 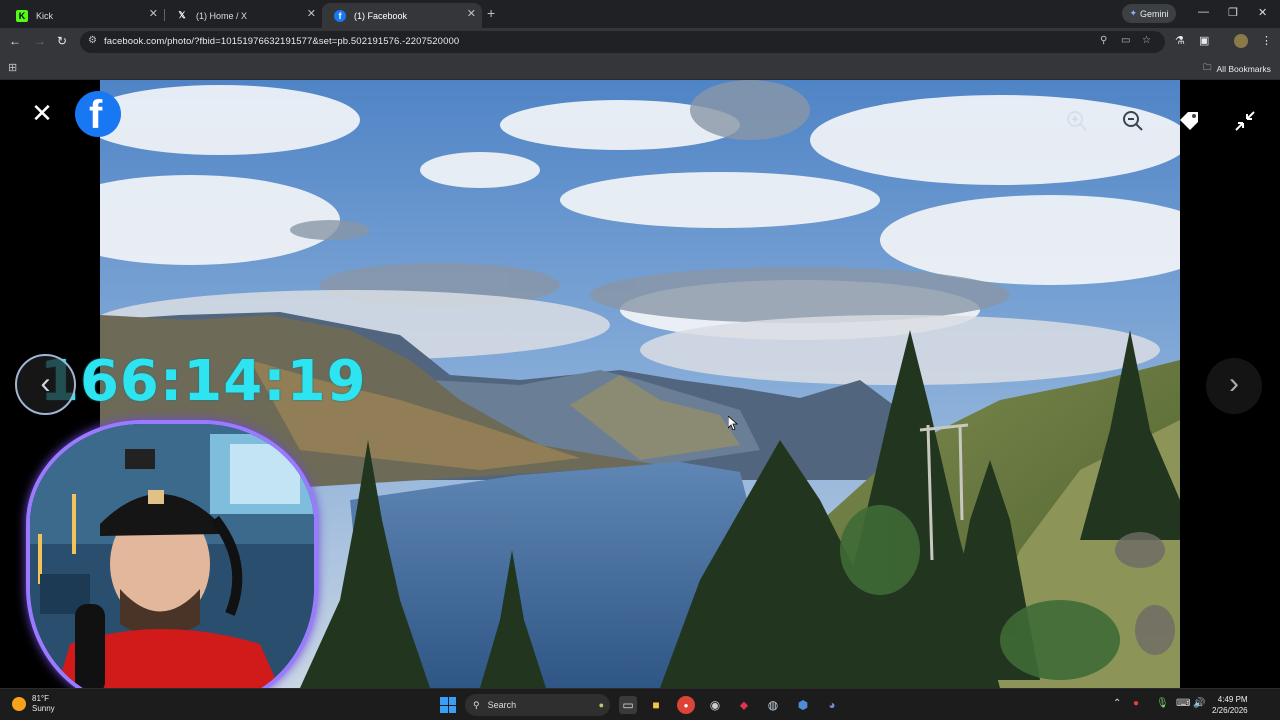 I want to click on tab-facebook: f (1) Facebook ✕, so click(x=402, y=15).